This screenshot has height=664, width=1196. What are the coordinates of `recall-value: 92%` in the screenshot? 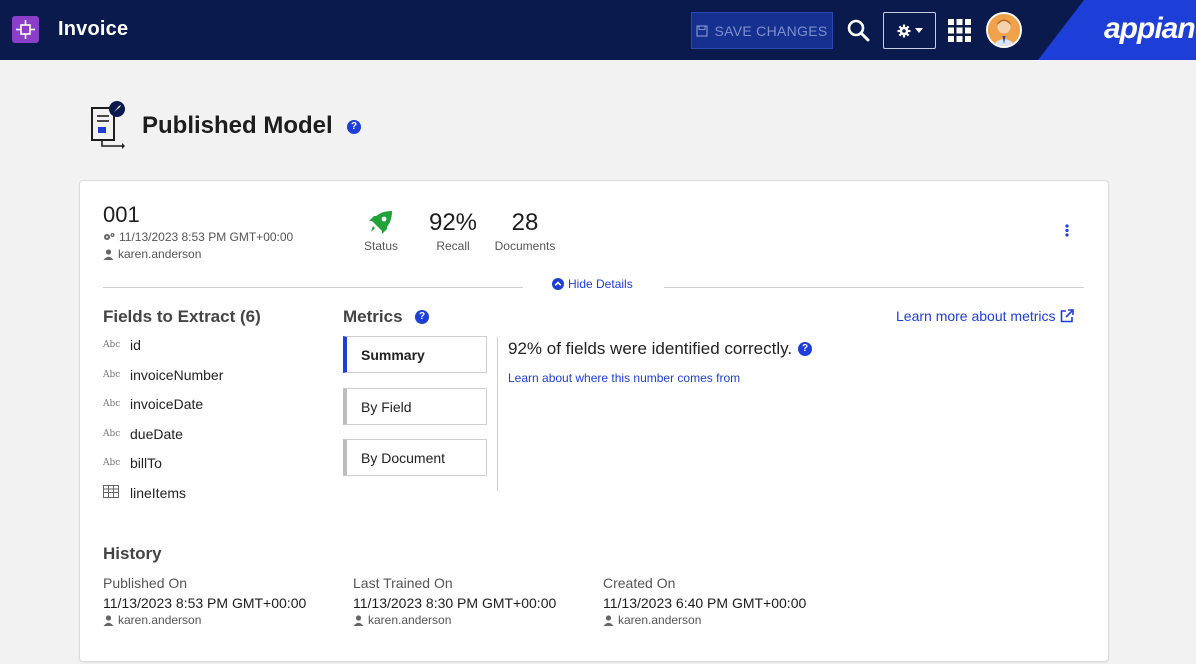 It's located at (453, 222).